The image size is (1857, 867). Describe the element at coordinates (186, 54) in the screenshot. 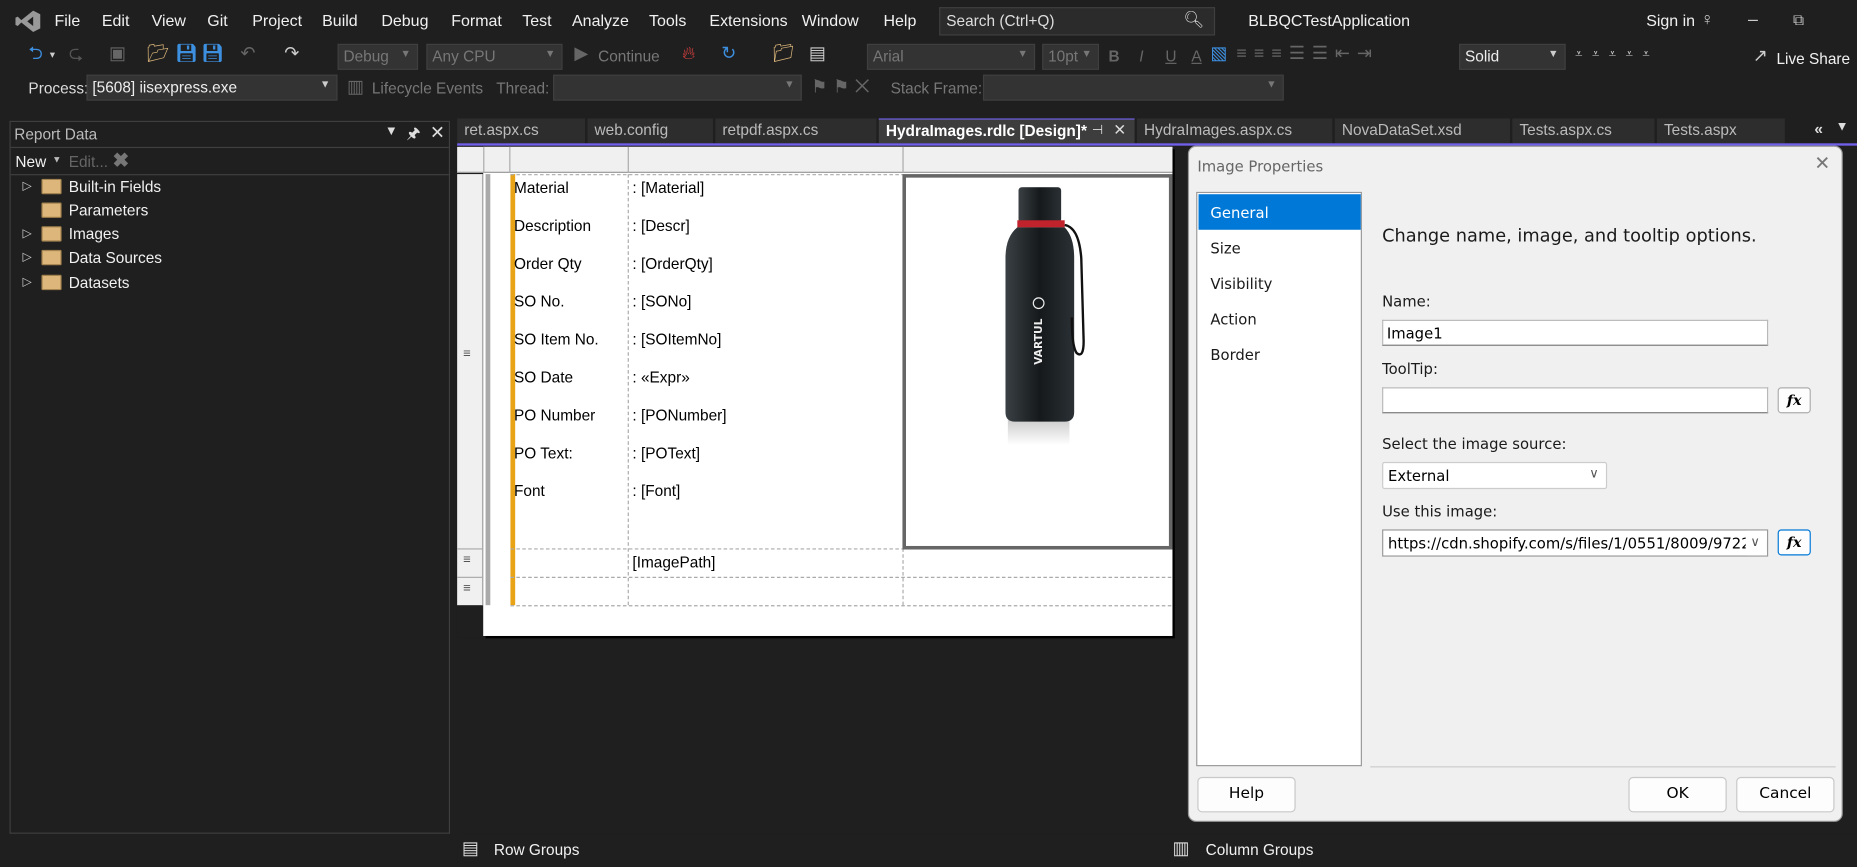

I see `save-icon: 💾︎` at that location.